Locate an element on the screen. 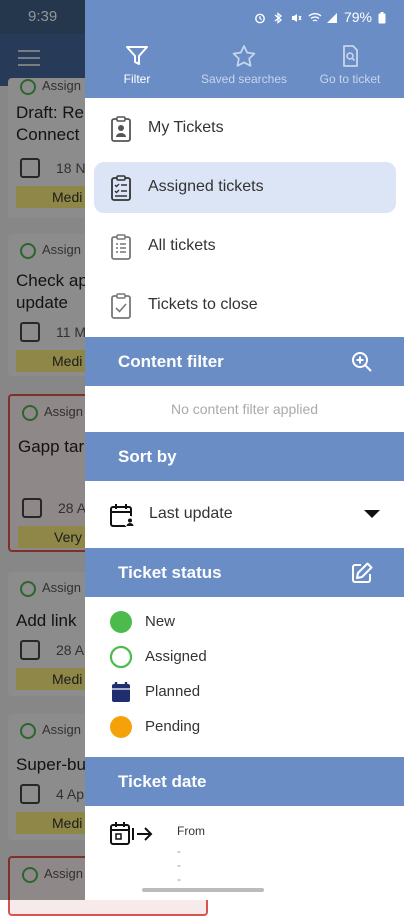  date-from-field: From - - - is located at coordinates (157, 853).